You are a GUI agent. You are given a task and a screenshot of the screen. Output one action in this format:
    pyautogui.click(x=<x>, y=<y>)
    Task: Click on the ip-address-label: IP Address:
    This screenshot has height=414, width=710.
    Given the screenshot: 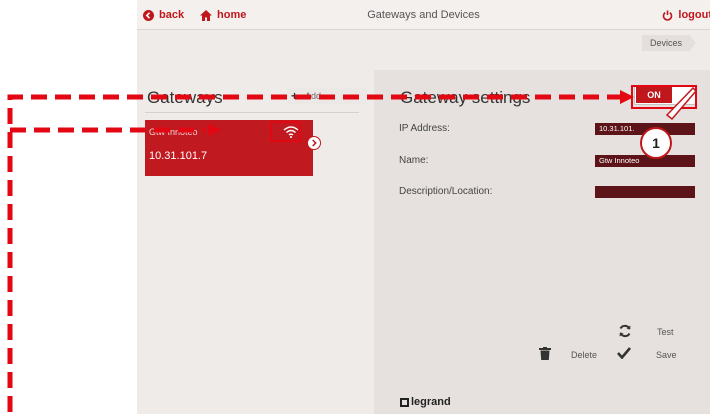 What is the action you would take?
    pyautogui.click(x=424, y=128)
    